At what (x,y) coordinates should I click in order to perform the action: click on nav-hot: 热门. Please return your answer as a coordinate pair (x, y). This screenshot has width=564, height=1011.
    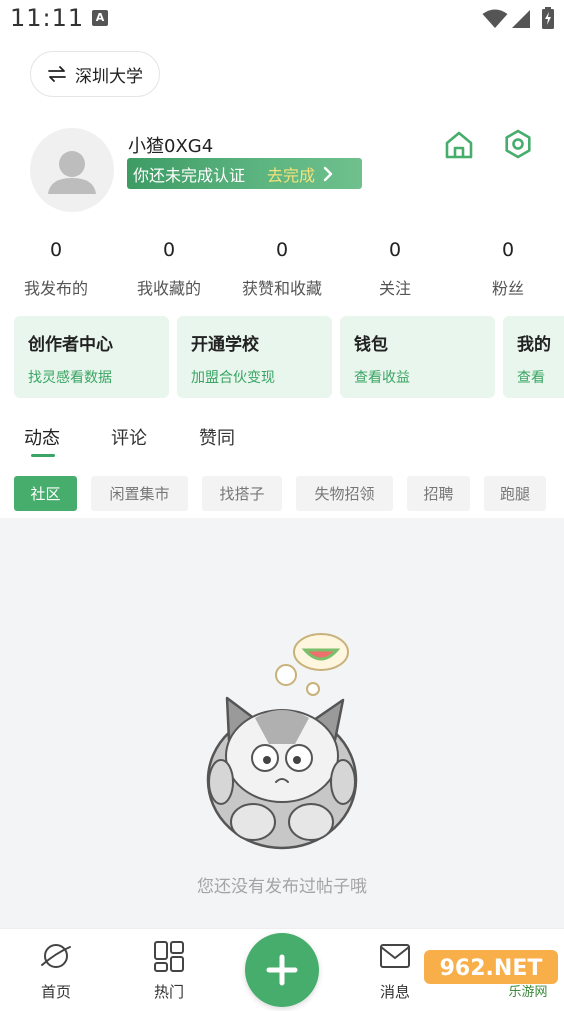
    Looking at the image, I should click on (169, 970).